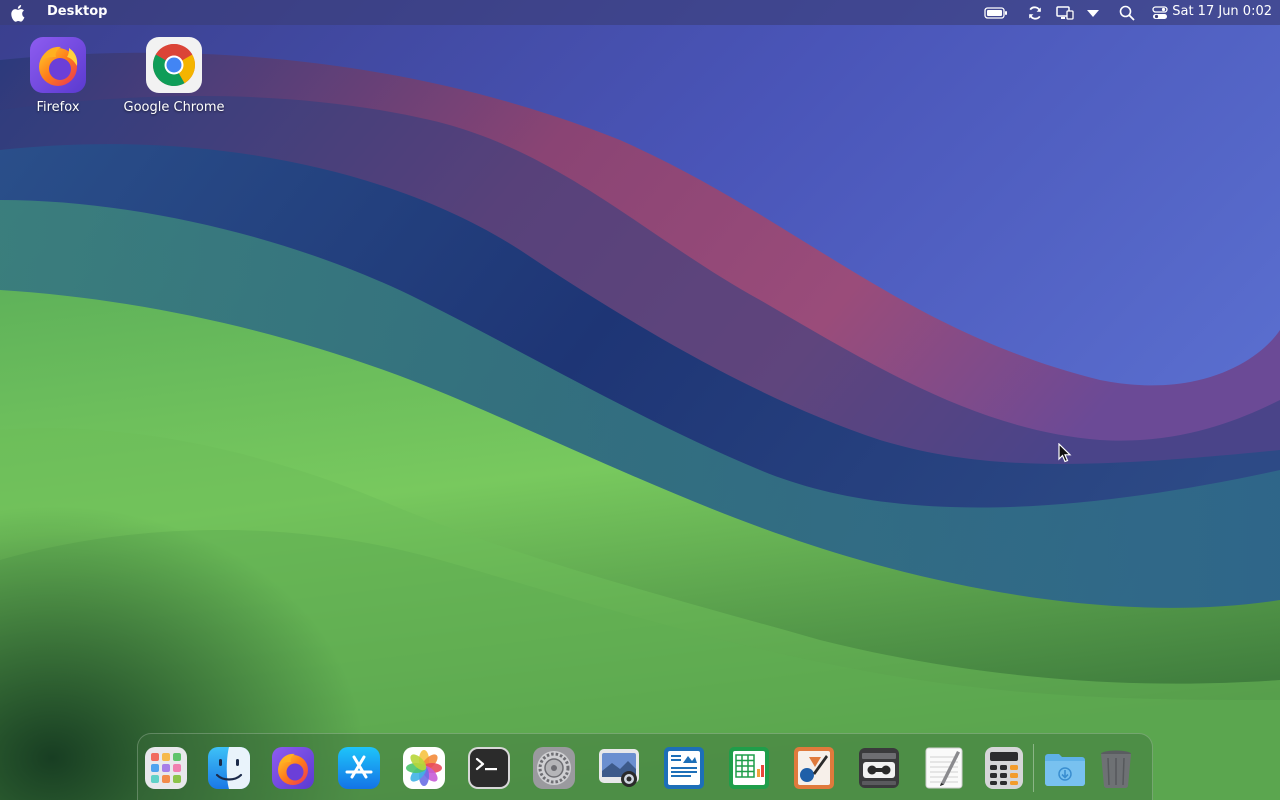  I want to click on clock: Sat 17 Jun 0:02, so click(1222, 11).